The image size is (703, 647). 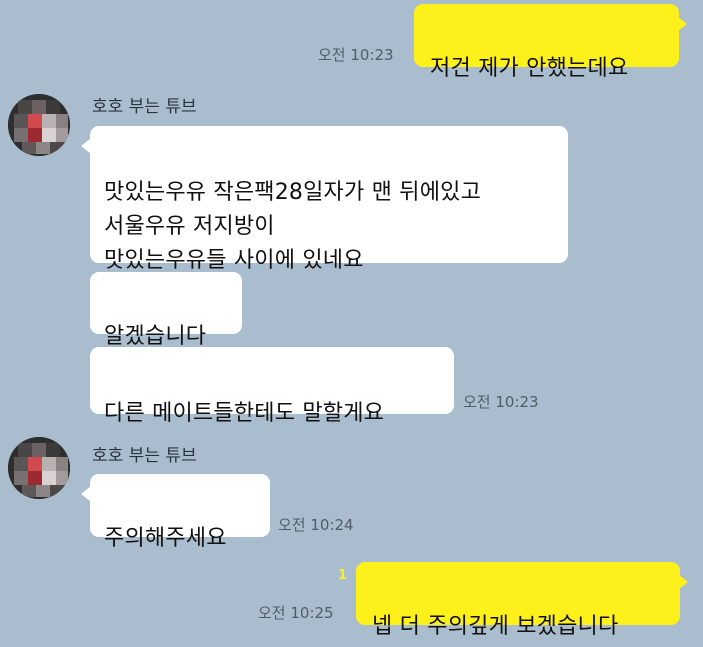 I want to click on message-text: 저건 제가 안했는데요, so click(x=529, y=68).